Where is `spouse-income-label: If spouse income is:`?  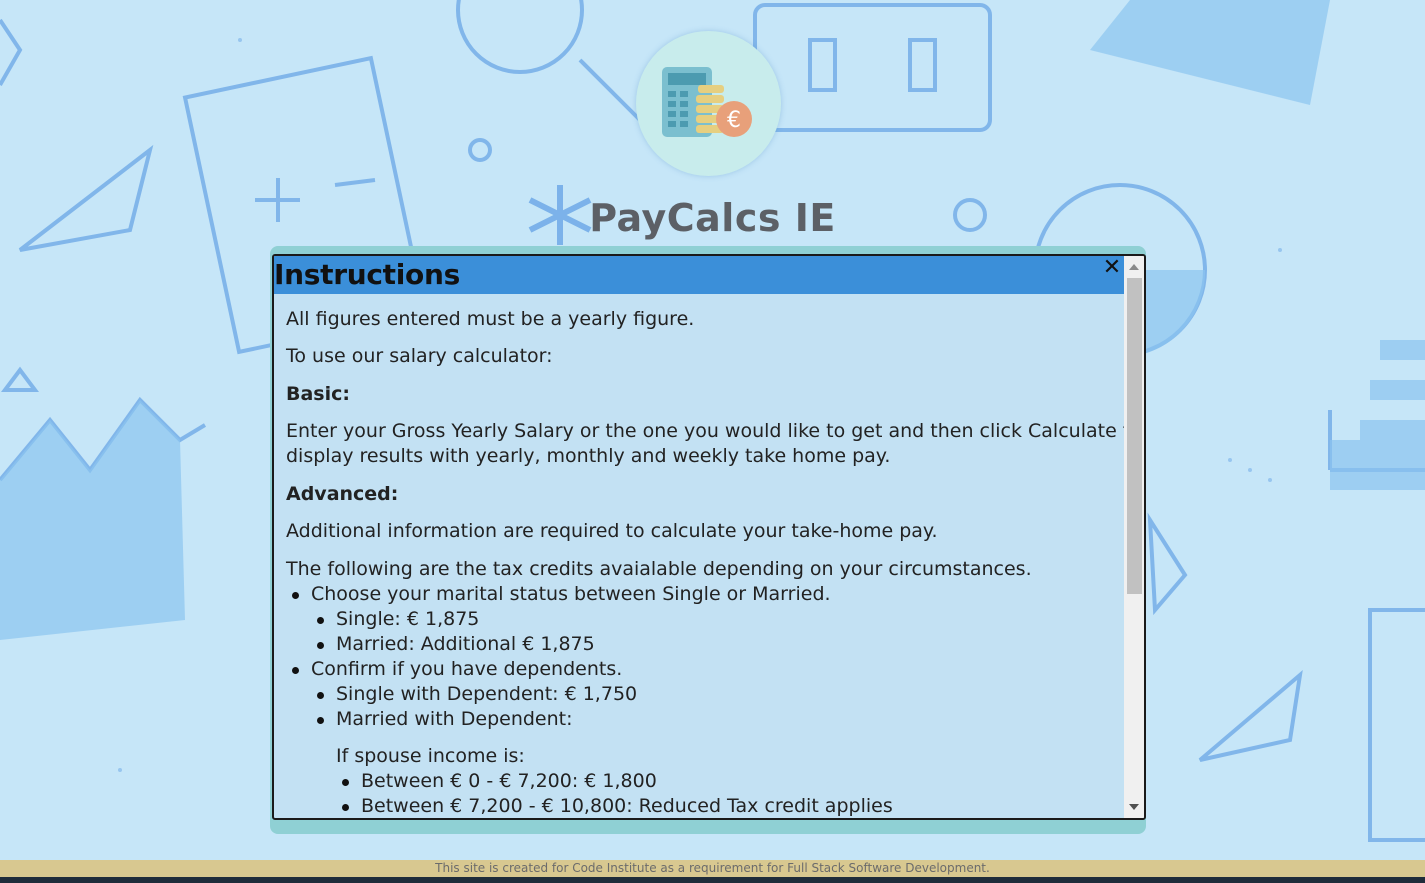 spouse-income-label: If spouse income is: is located at coordinates (430, 756).